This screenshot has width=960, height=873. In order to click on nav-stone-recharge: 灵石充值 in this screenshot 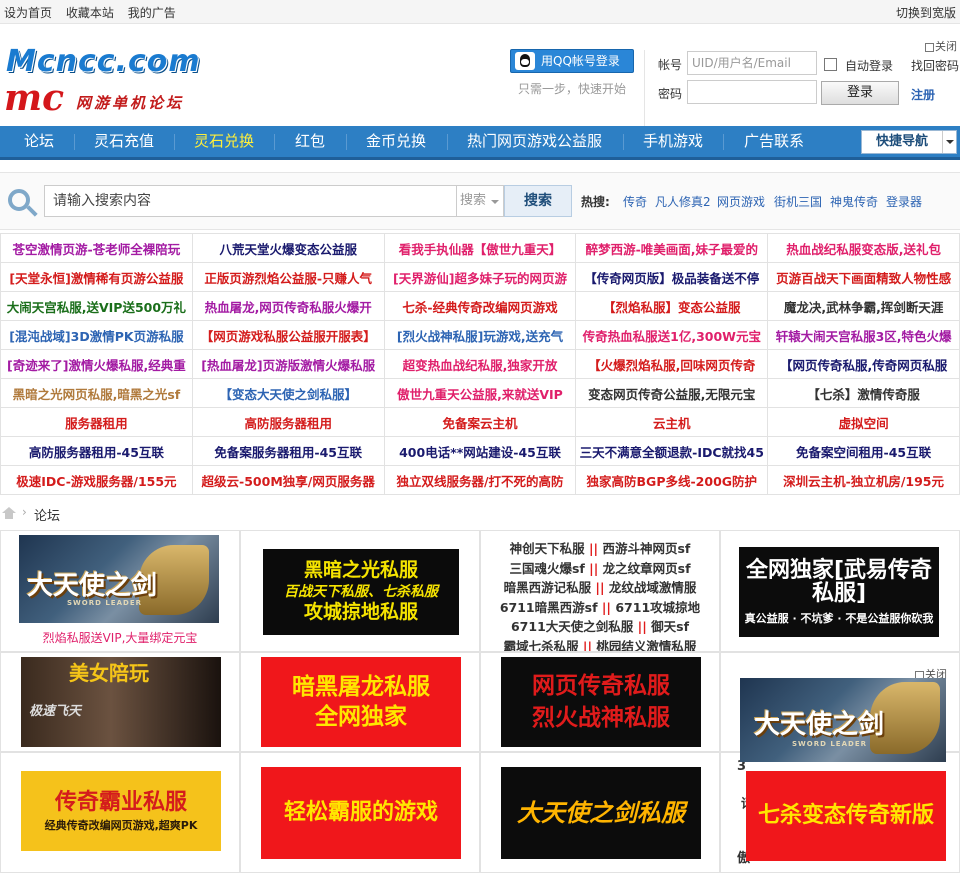, I will do `click(124, 141)`.